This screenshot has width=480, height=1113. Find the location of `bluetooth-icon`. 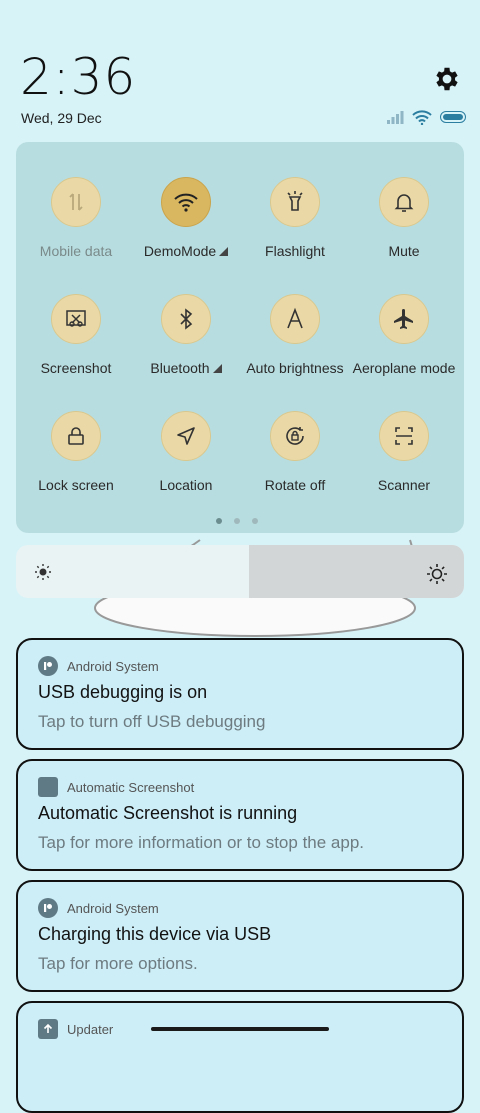

bluetooth-icon is located at coordinates (186, 319).